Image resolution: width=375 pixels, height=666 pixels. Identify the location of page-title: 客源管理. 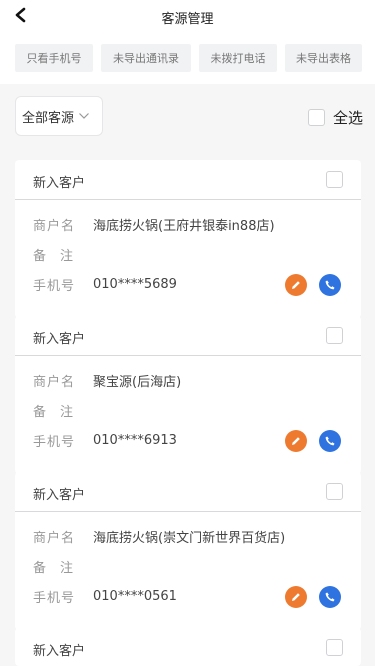
(187, 19).